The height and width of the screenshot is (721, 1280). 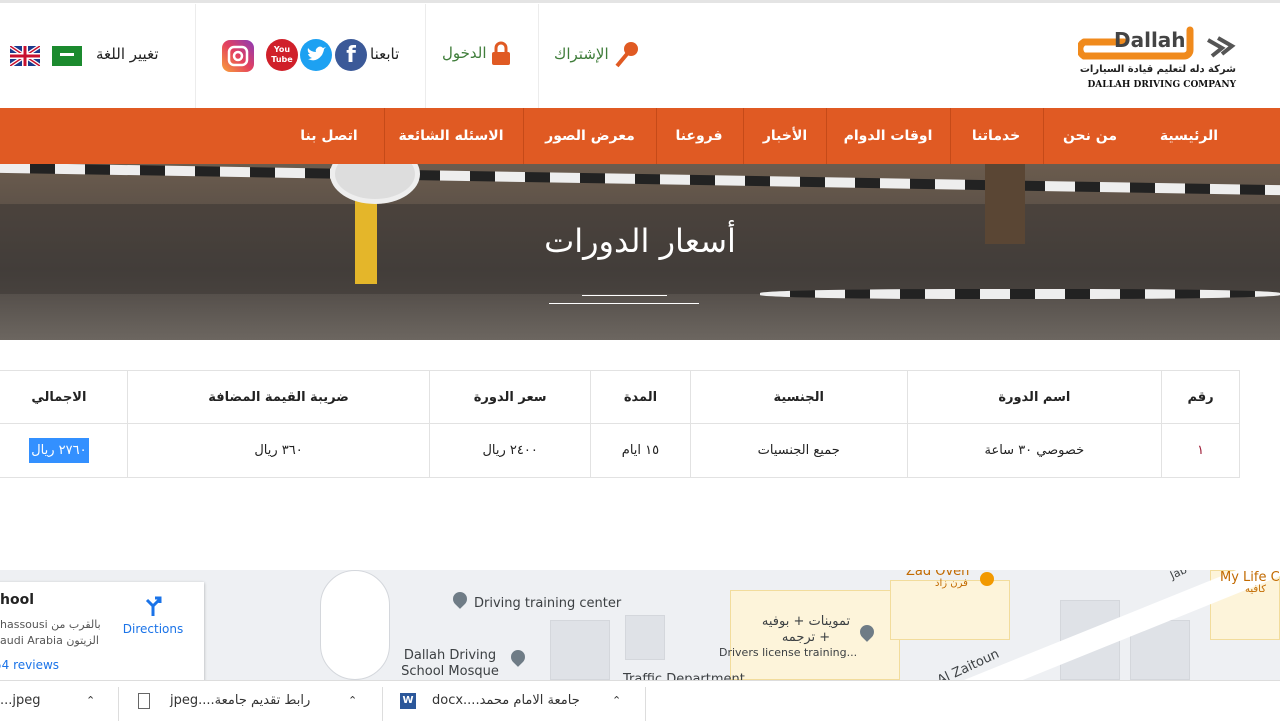 What do you see at coordinates (153, 629) in the screenshot?
I see `directions-label: Directions` at bounding box center [153, 629].